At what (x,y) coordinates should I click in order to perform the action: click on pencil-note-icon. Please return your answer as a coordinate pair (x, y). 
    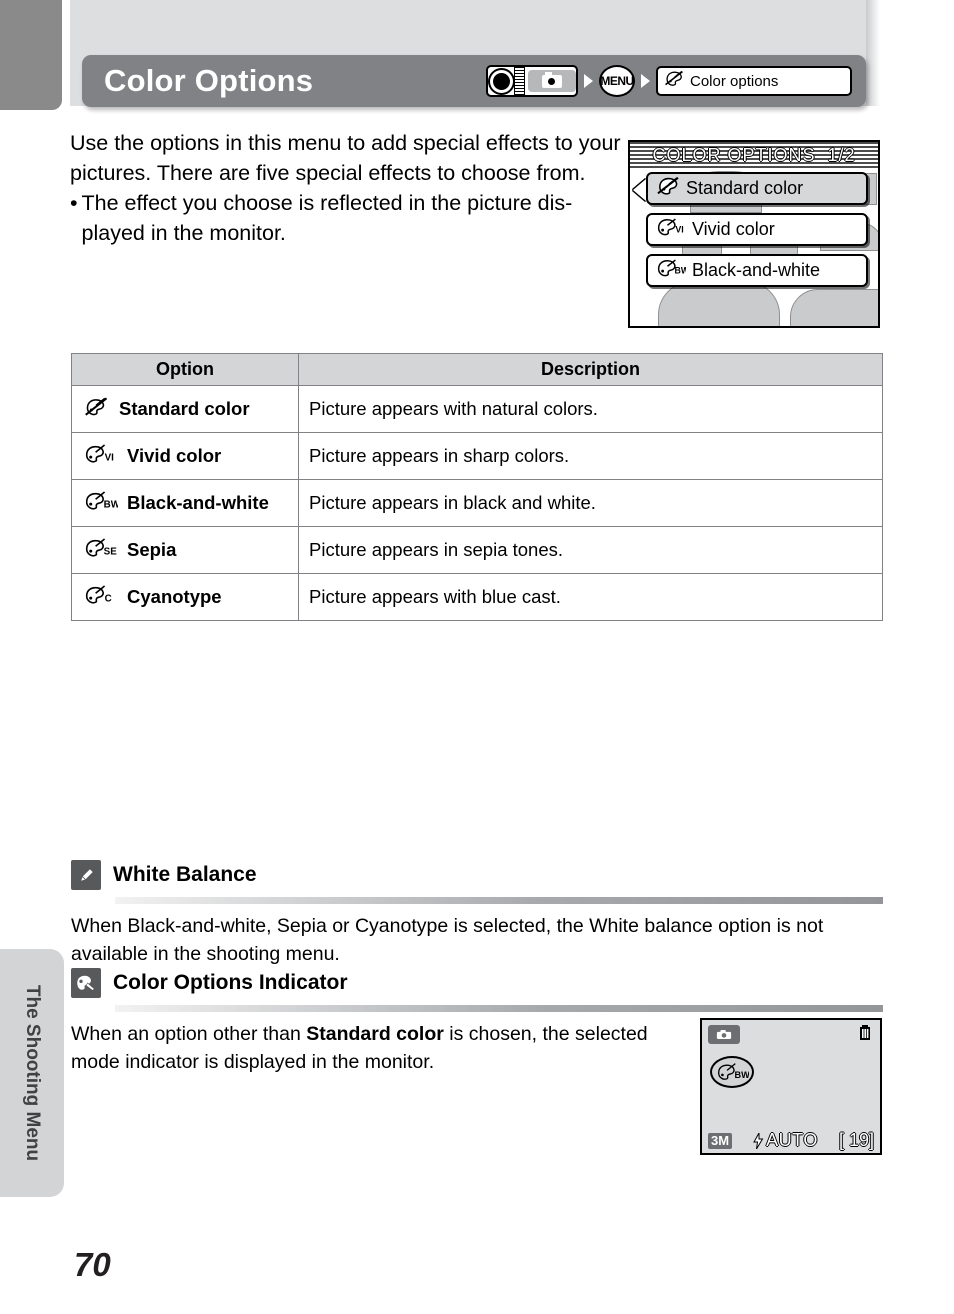
    Looking at the image, I should click on (86, 875).